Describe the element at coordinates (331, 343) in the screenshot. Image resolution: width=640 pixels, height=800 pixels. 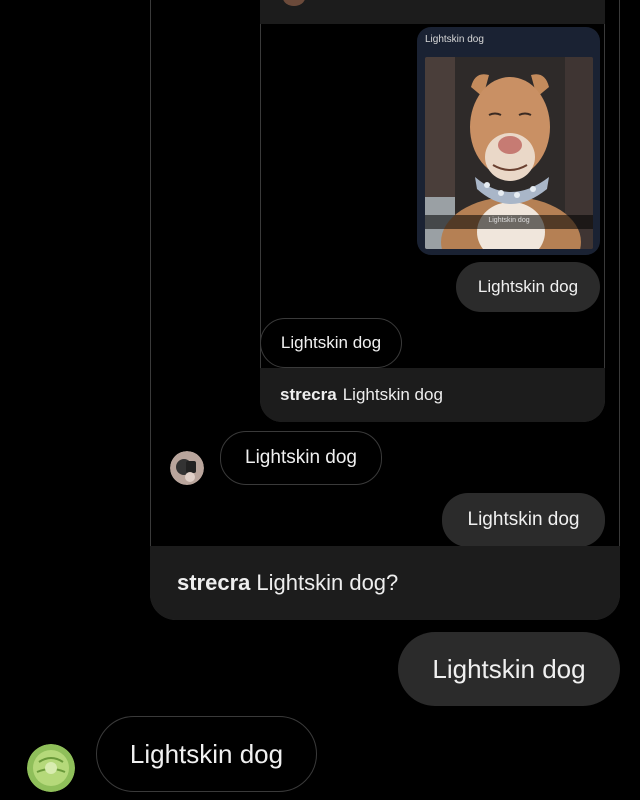
I see `nested-message-incoming-1: Lightskin dog` at that location.